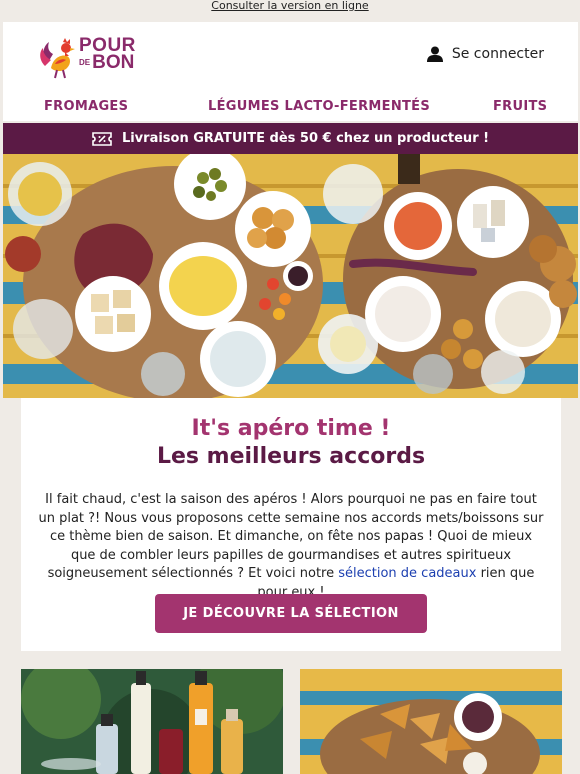  Describe the element at coordinates (85, 62) in the screenshot. I see `logo-word-de: DE` at that location.